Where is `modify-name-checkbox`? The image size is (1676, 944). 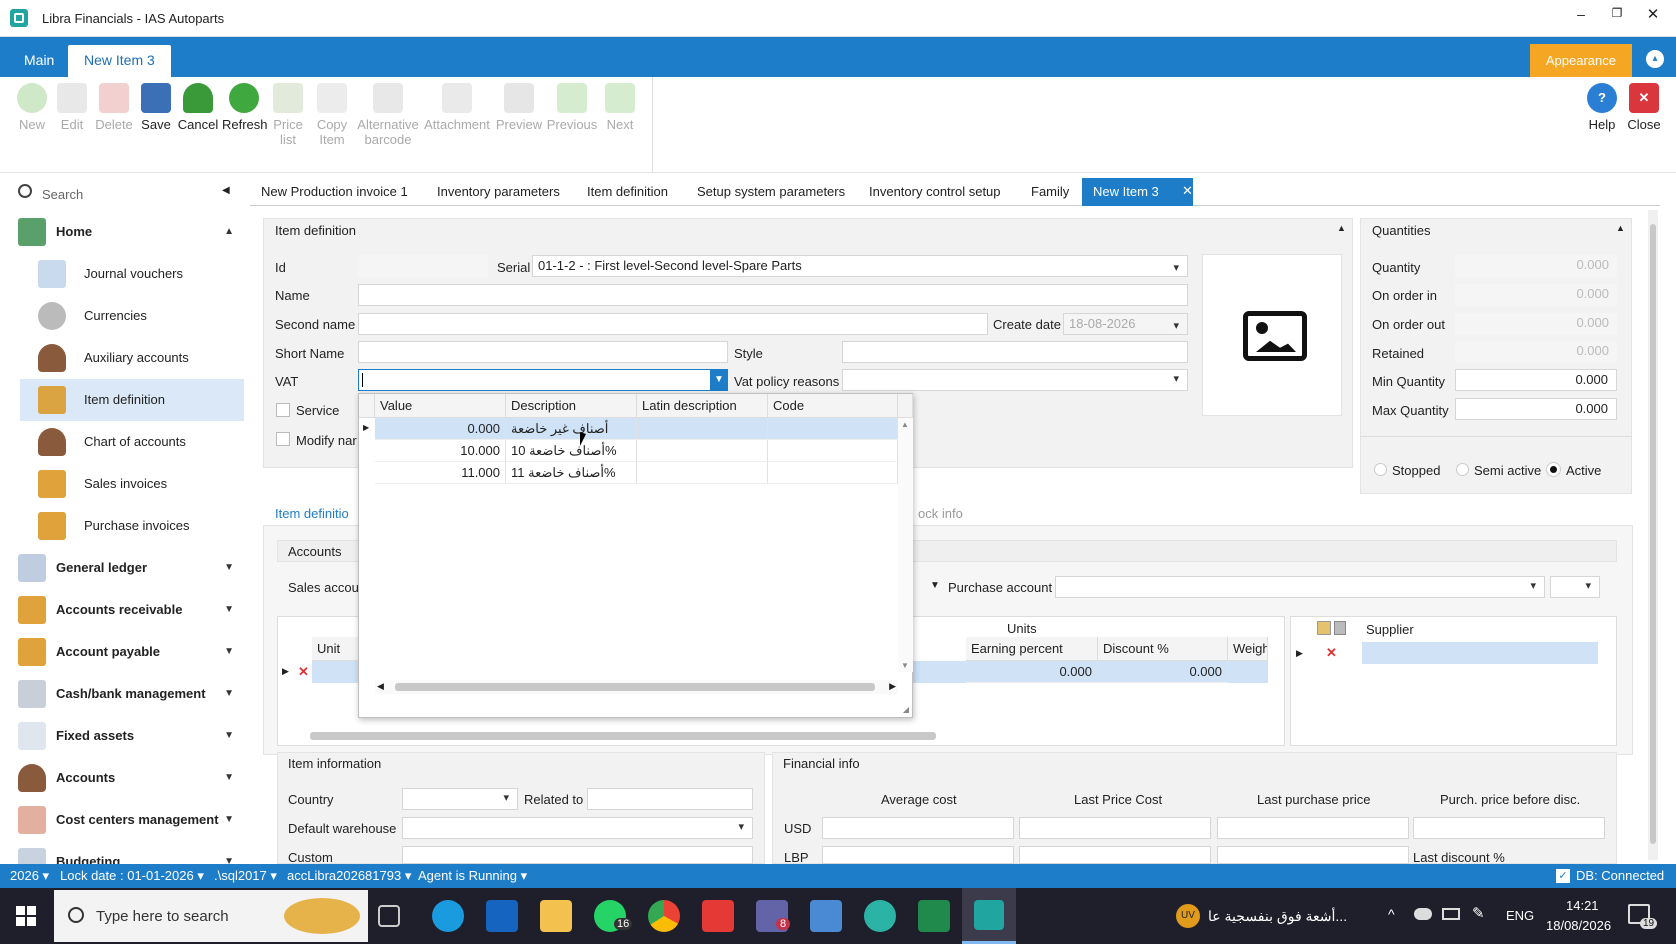
modify-name-checkbox is located at coordinates (283, 439).